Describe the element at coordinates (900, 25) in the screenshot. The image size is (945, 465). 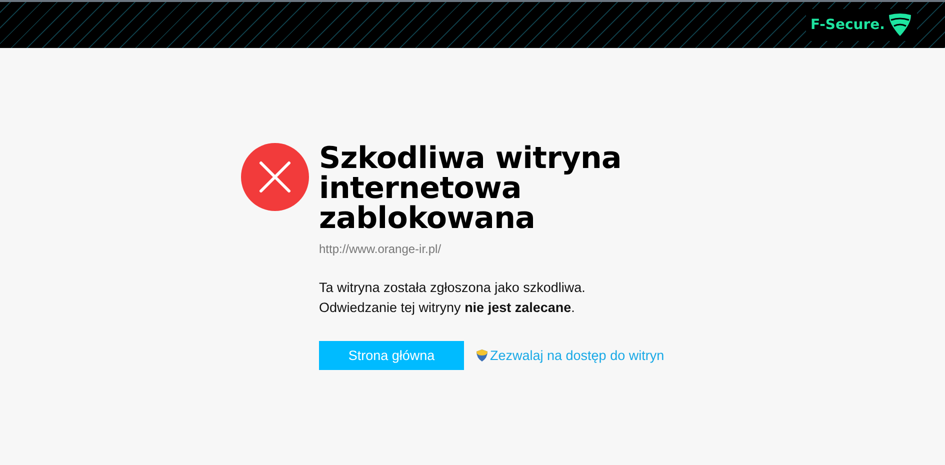
I see `shield-logo-icon` at that location.